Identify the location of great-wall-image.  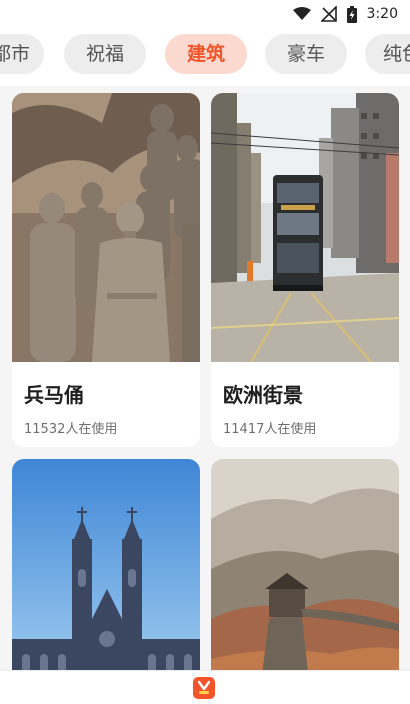
(305, 564).